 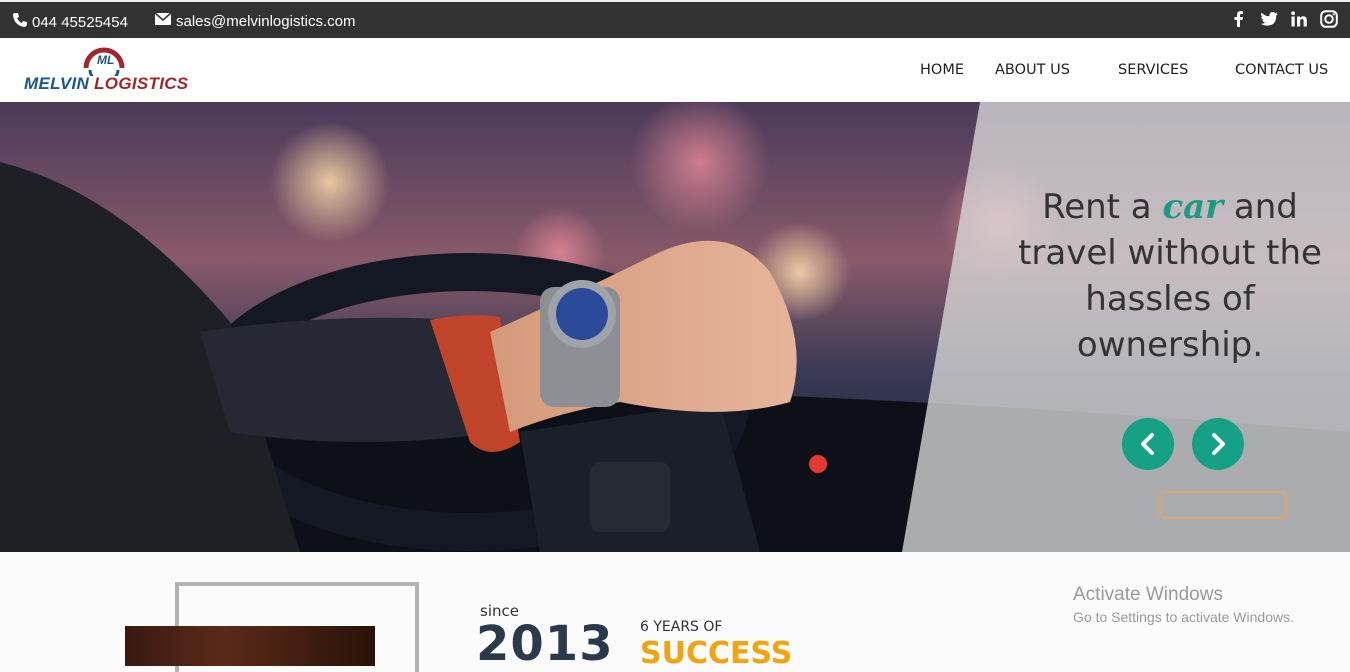 What do you see at coordinates (1281, 70) in the screenshot?
I see `nav-contact-us: CONTACT US` at bounding box center [1281, 70].